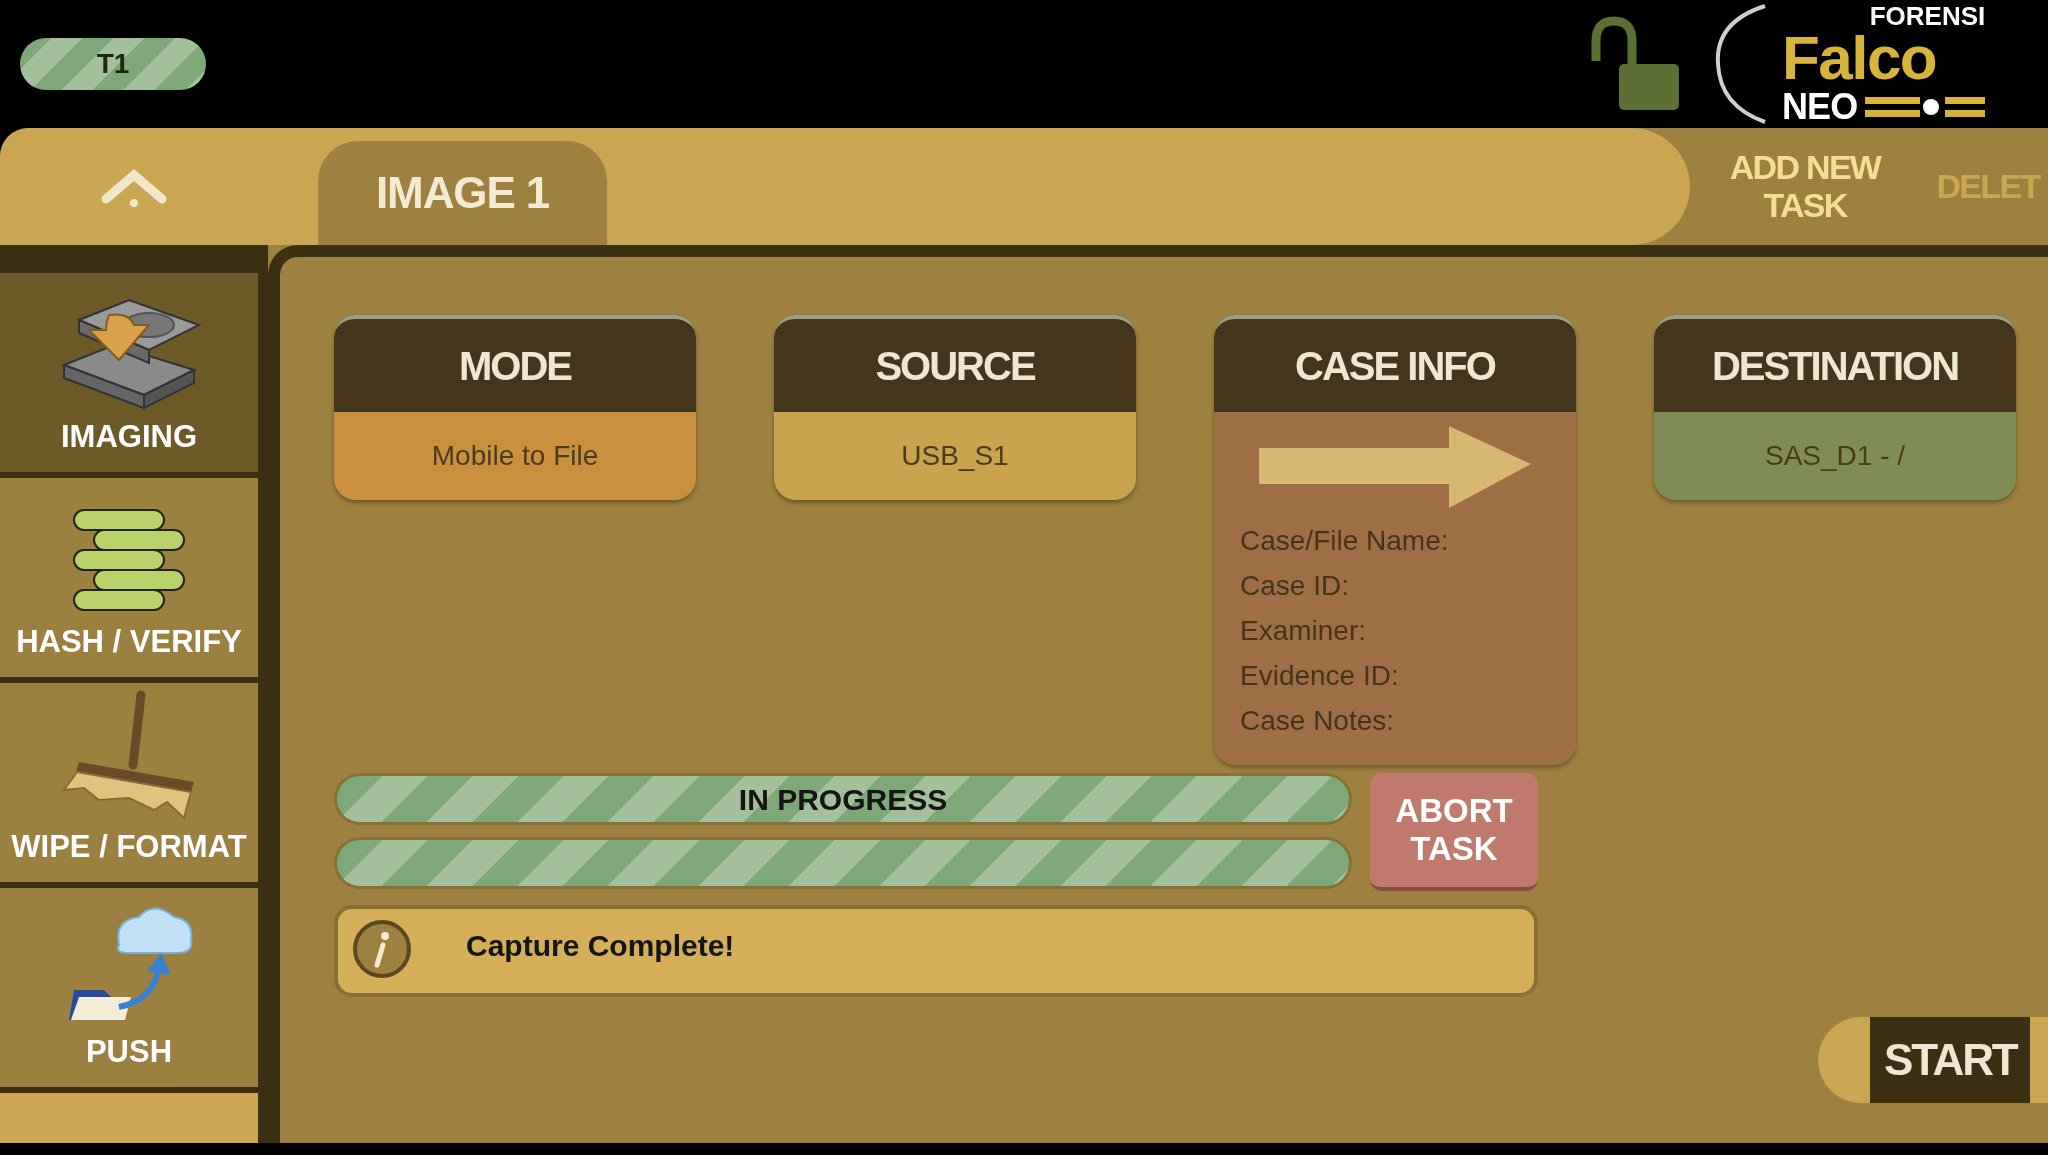 This screenshot has width=2048, height=1155. I want to click on case-field-label: Examiner:, so click(1304, 631).